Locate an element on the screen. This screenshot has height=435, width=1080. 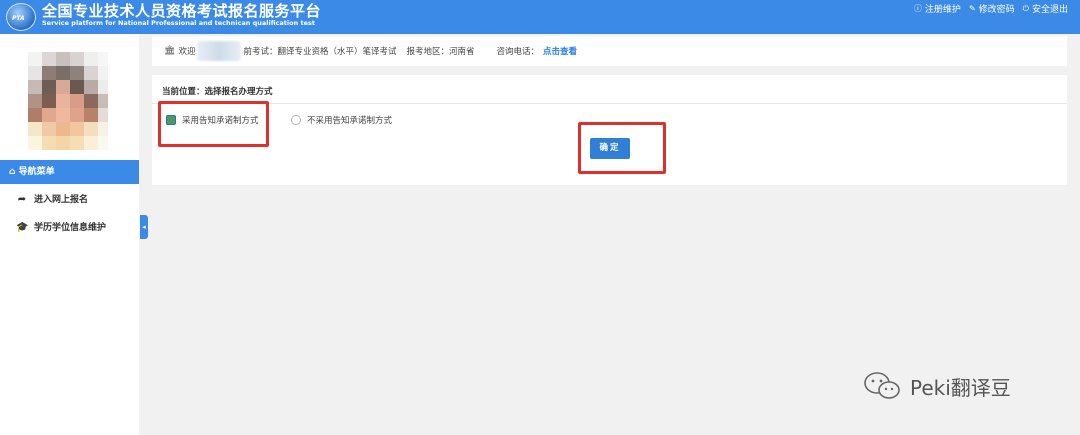
site-title: 全国专业技术人员资格考试报名服务平台 is located at coordinates (182, 11).